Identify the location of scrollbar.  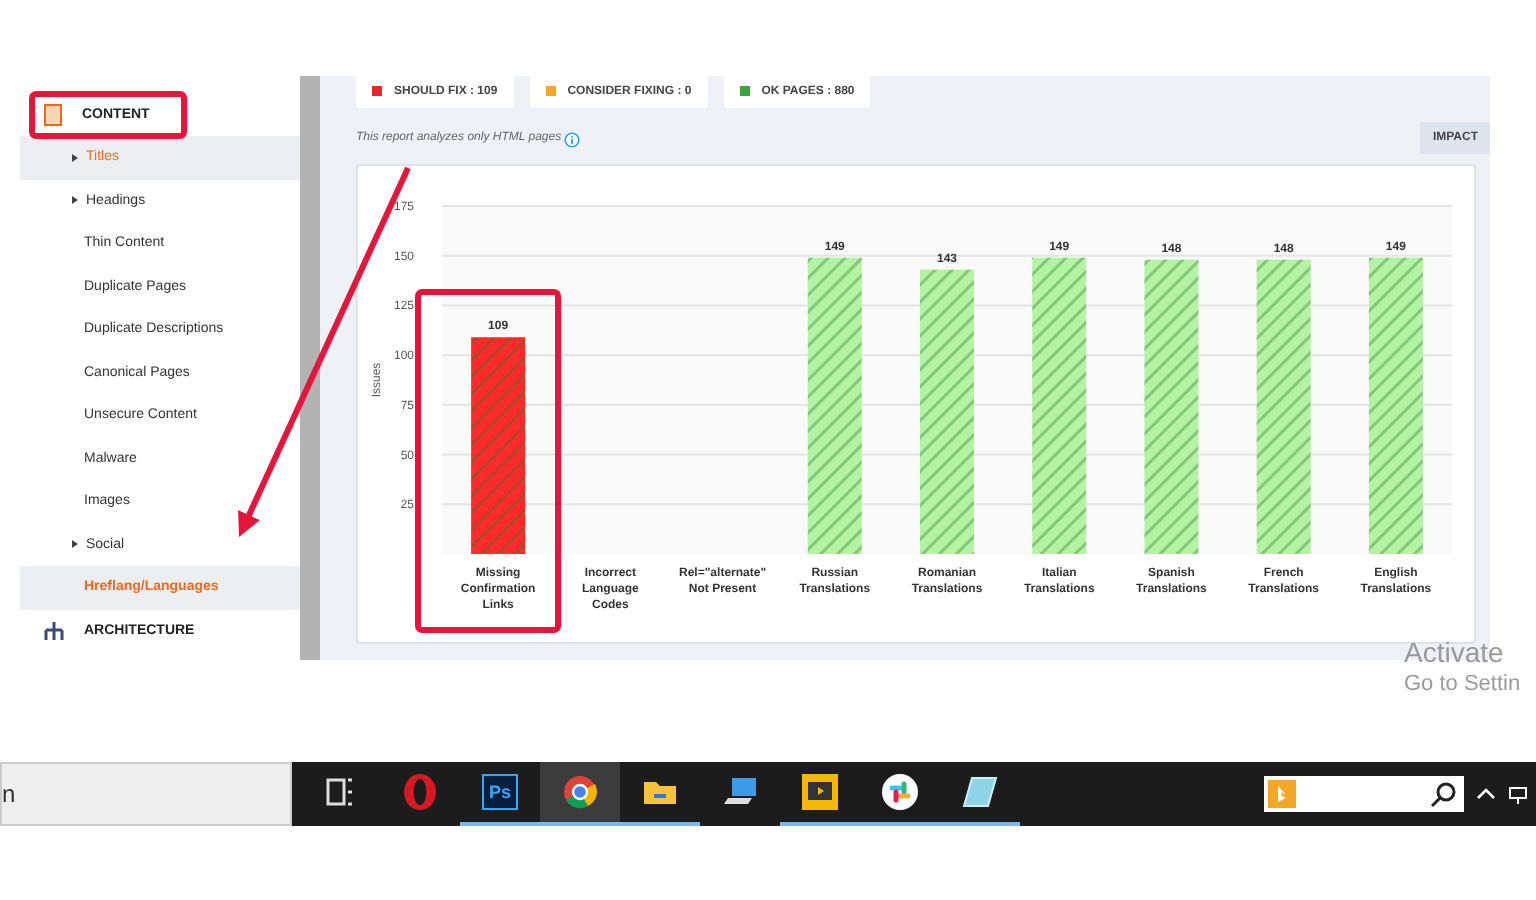
(310, 368).